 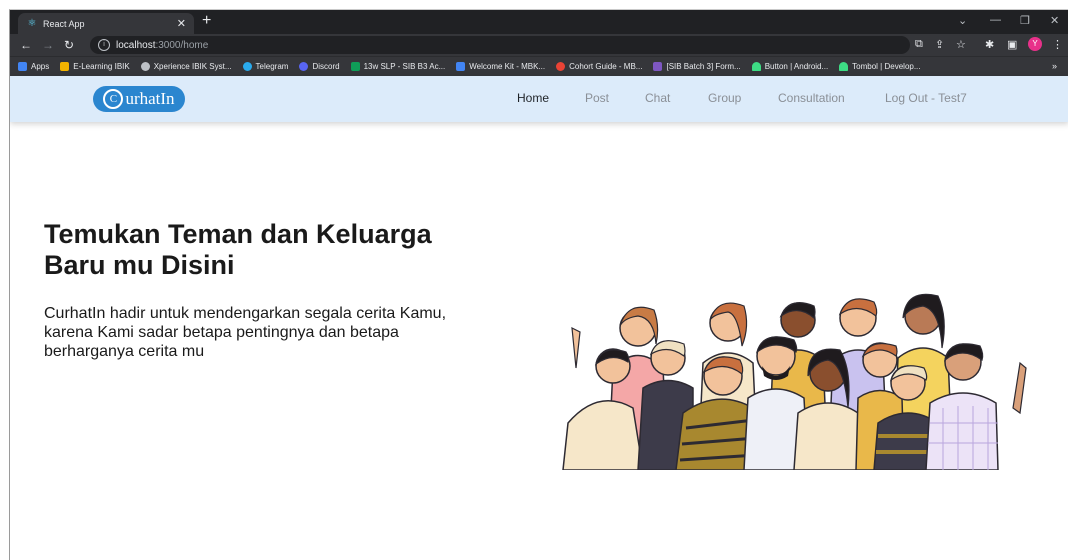 I want to click on browser-tab: ⚛ React App ✕, so click(x=106, y=23).